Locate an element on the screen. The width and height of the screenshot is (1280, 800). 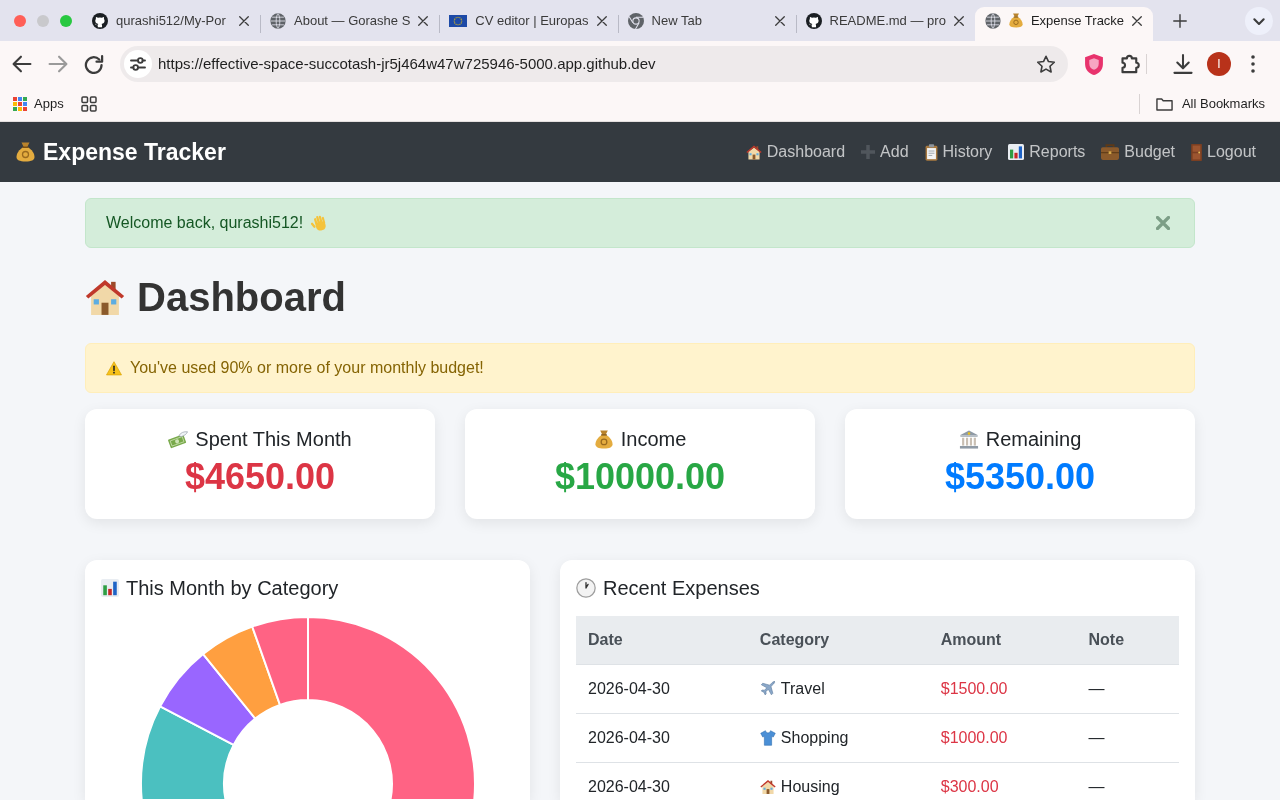
door-icon is located at coordinates (1197, 152).